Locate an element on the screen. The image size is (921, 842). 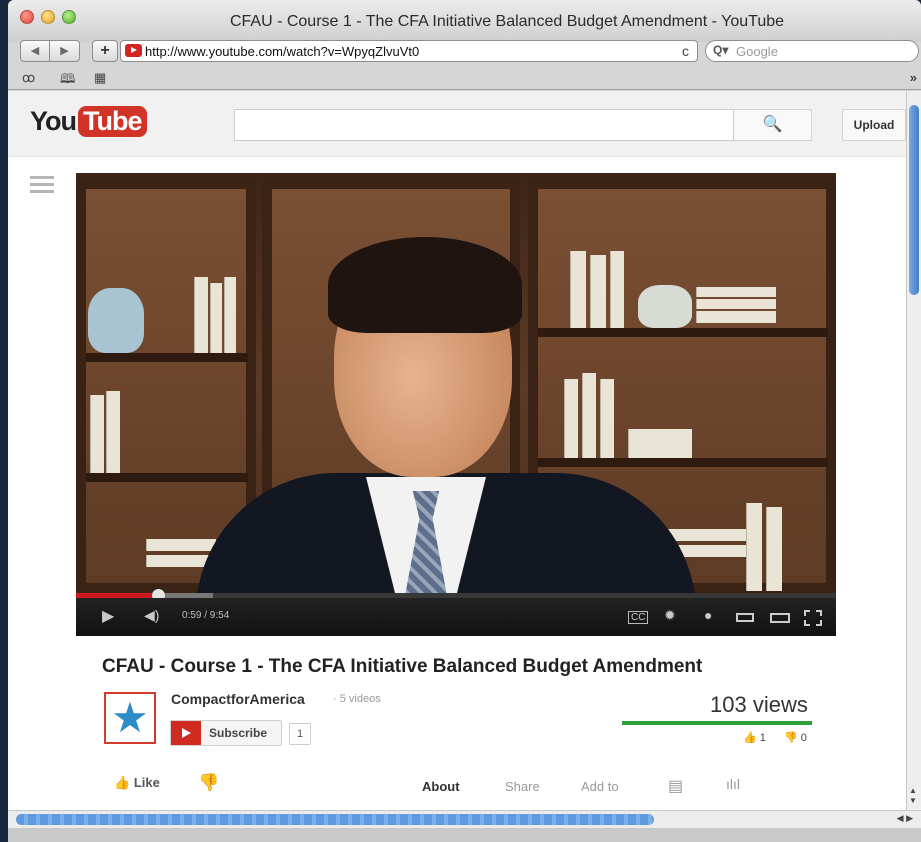
player-controls: ▶ ◀) 0:59 / 9:54 CC ✹ ● is located at coordinates (456, 617).